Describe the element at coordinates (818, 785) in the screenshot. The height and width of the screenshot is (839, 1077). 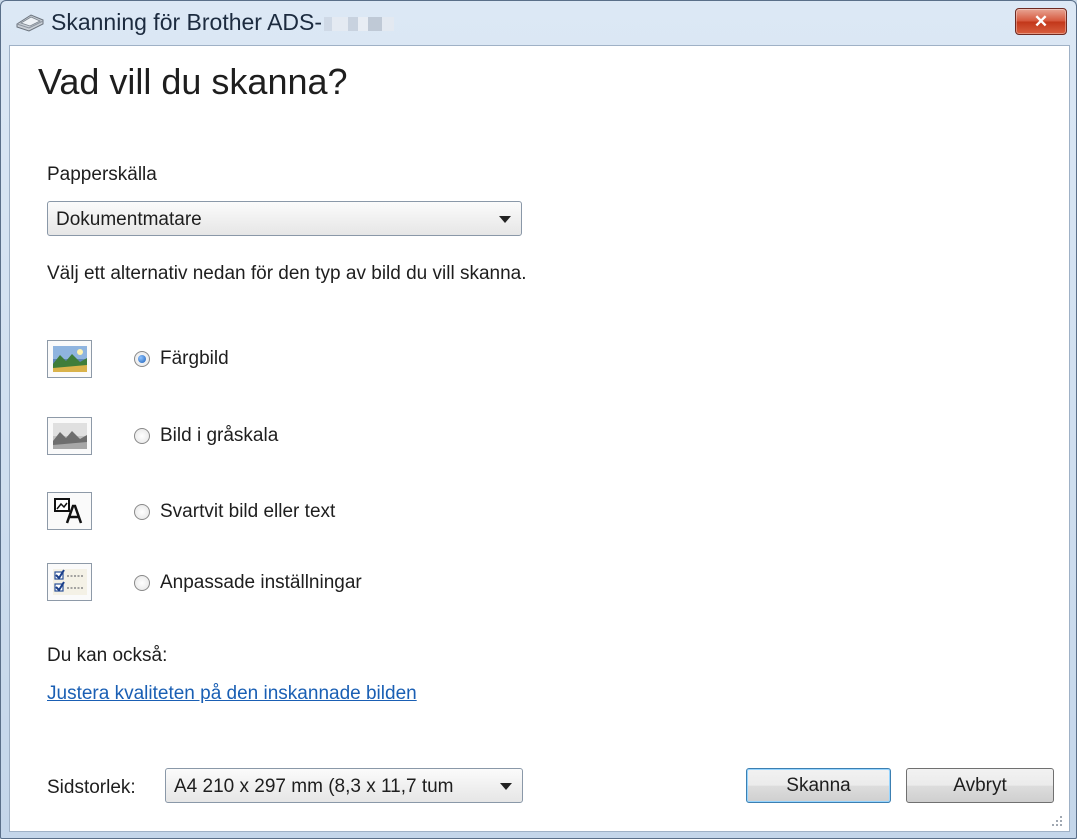
I see `scan-button: Skanna` at that location.